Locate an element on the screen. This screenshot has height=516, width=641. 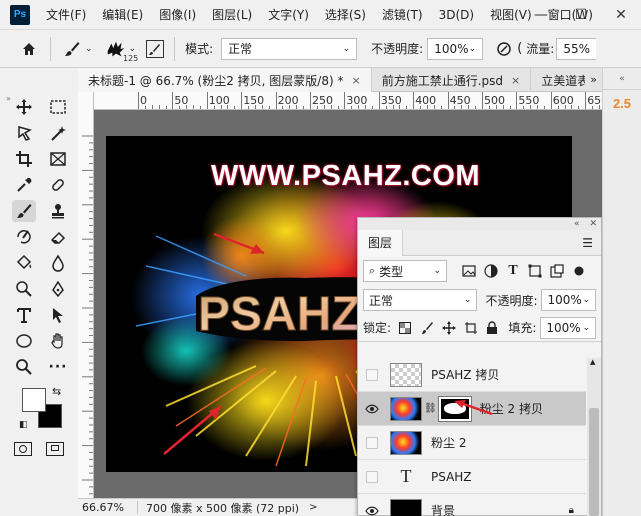
brush-settings-icon is located at coordinates (155, 48).